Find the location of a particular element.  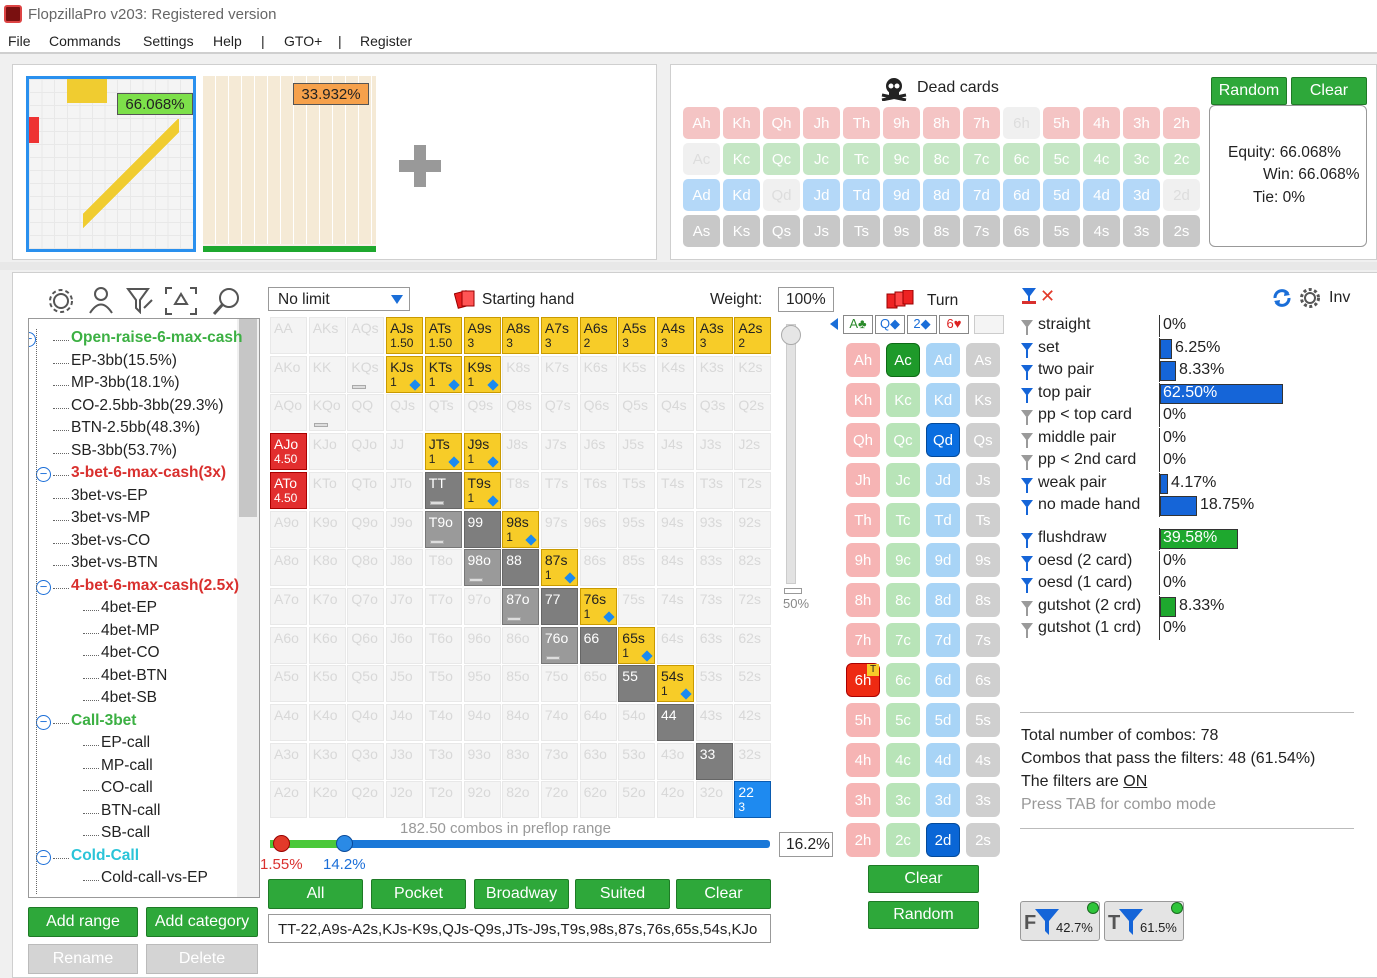

matrix-cell-K8o: K8o is located at coordinates (327, 568).